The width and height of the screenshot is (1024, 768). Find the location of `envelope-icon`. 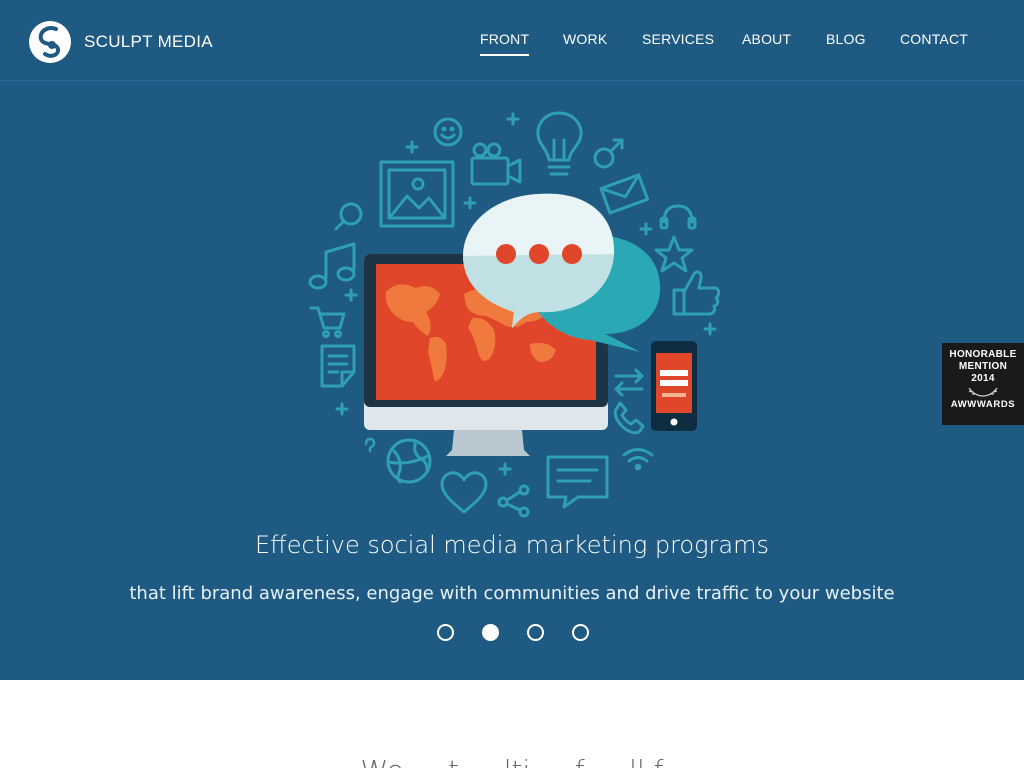

envelope-icon is located at coordinates (624, 194).